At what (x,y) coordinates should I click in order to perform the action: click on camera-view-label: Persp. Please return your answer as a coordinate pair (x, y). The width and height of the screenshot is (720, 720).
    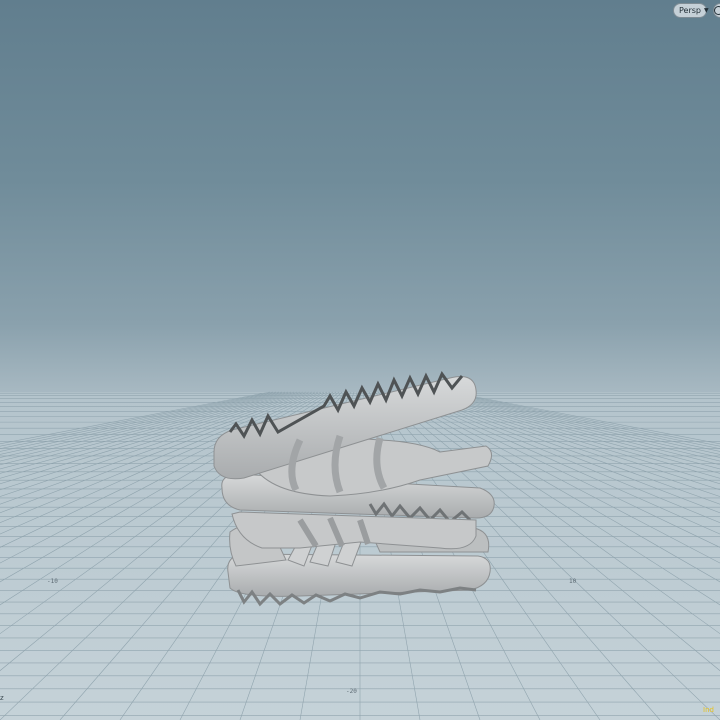
    Looking at the image, I should click on (690, 10).